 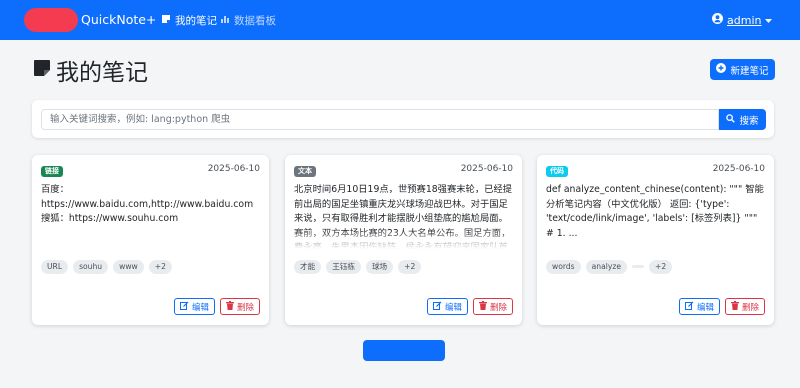 I want to click on tag: souhu, so click(x=91, y=267).